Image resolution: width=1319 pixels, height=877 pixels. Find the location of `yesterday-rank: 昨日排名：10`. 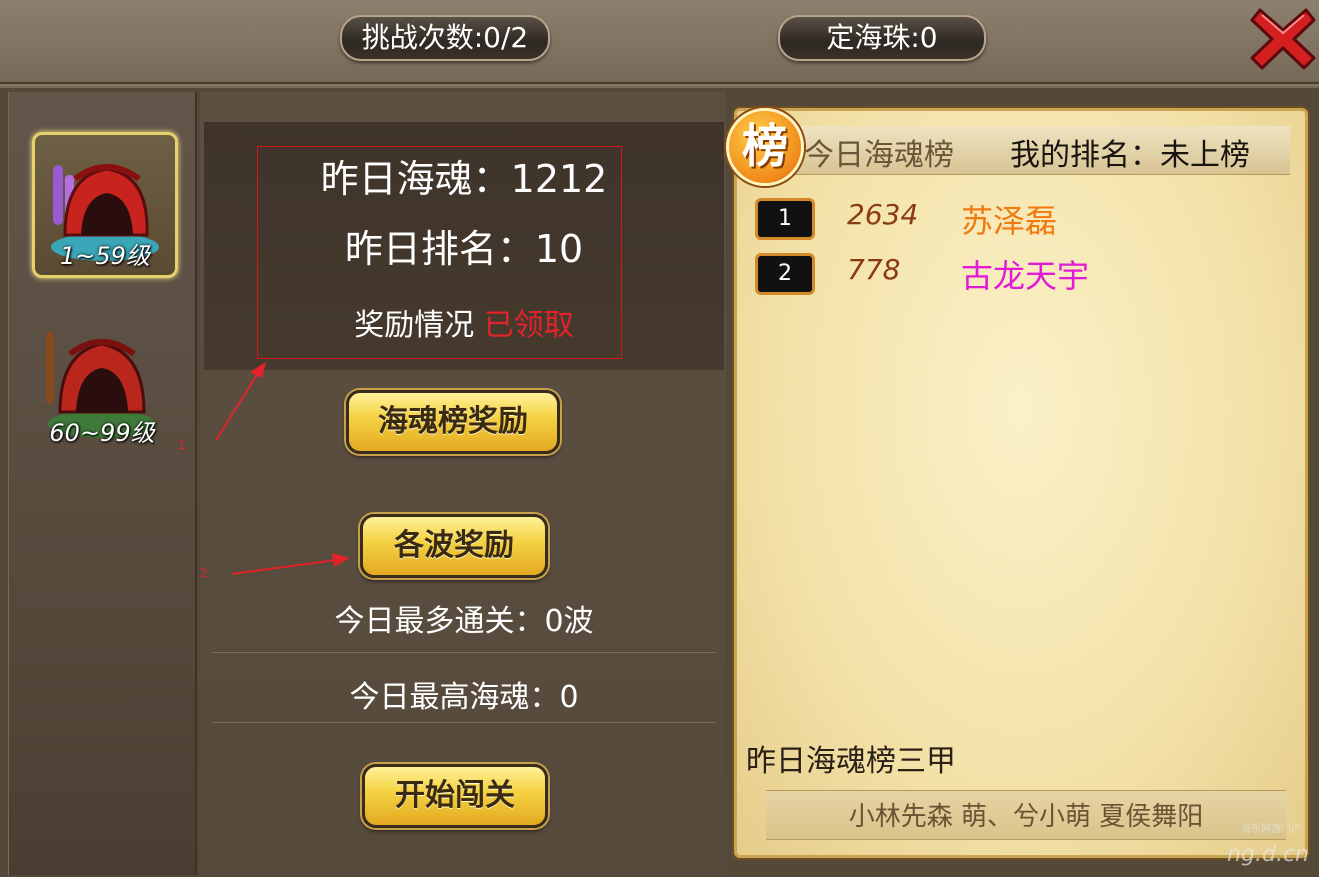

yesterday-rank: 昨日排名：10 is located at coordinates (464, 249).